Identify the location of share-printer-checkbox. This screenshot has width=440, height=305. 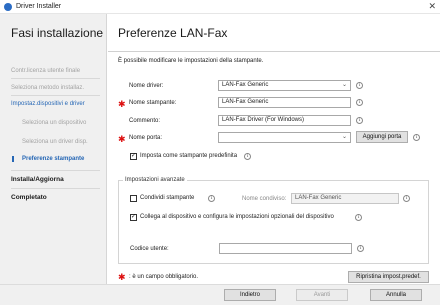
(133, 198).